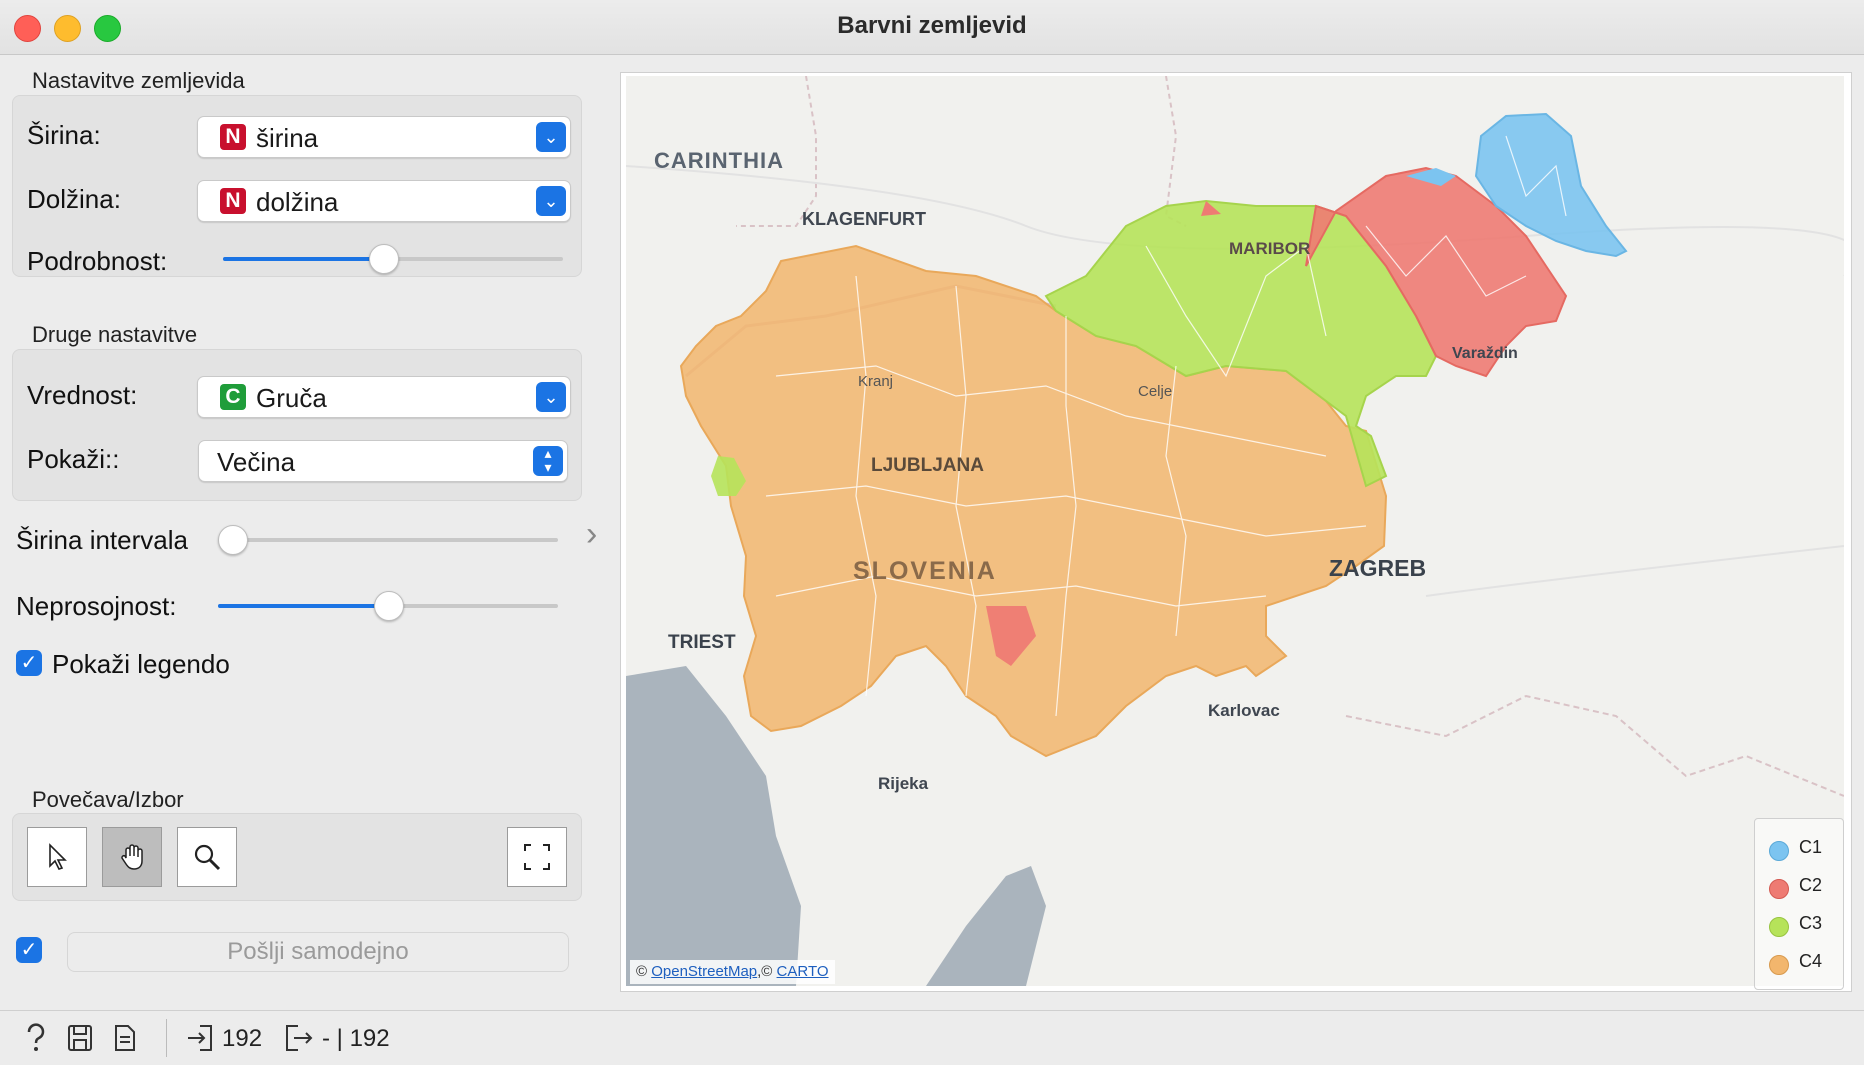  Describe the element at coordinates (1269, 248) in the screenshot. I see `place-label: MARIBOR` at that location.